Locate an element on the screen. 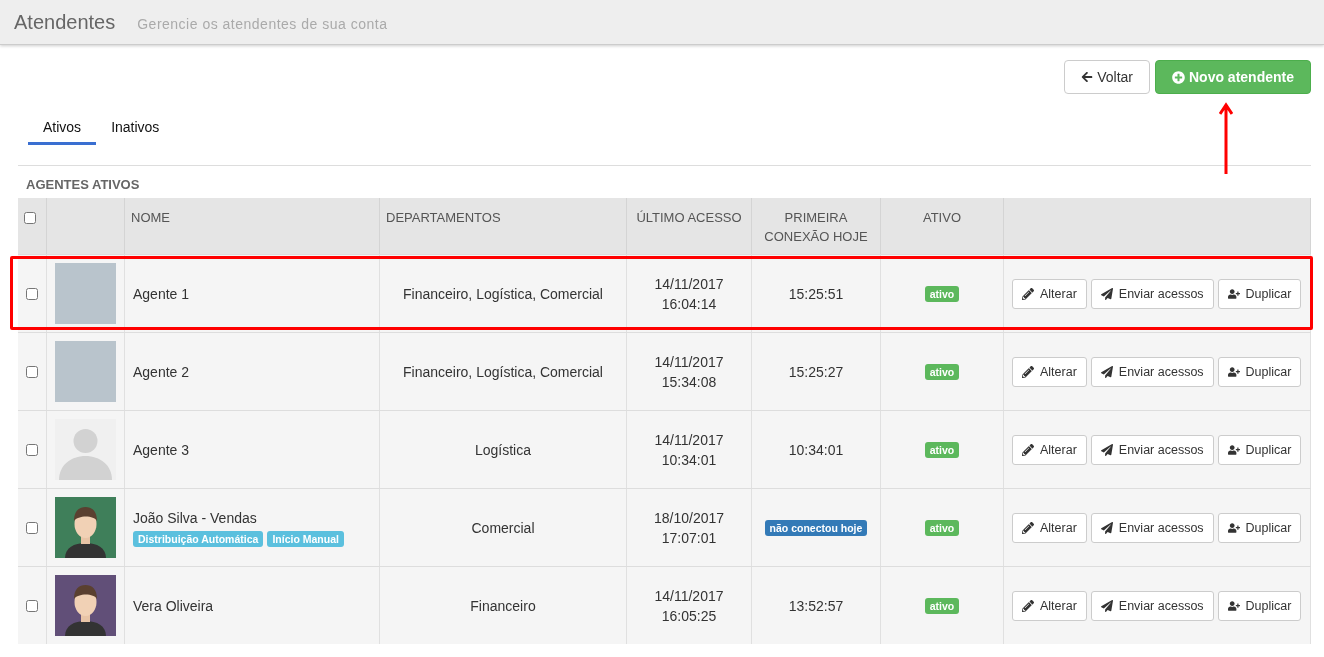 This screenshot has height=657, width=1324. column-header: DEPARTAMENTOS is located at coordinates (443, 218).